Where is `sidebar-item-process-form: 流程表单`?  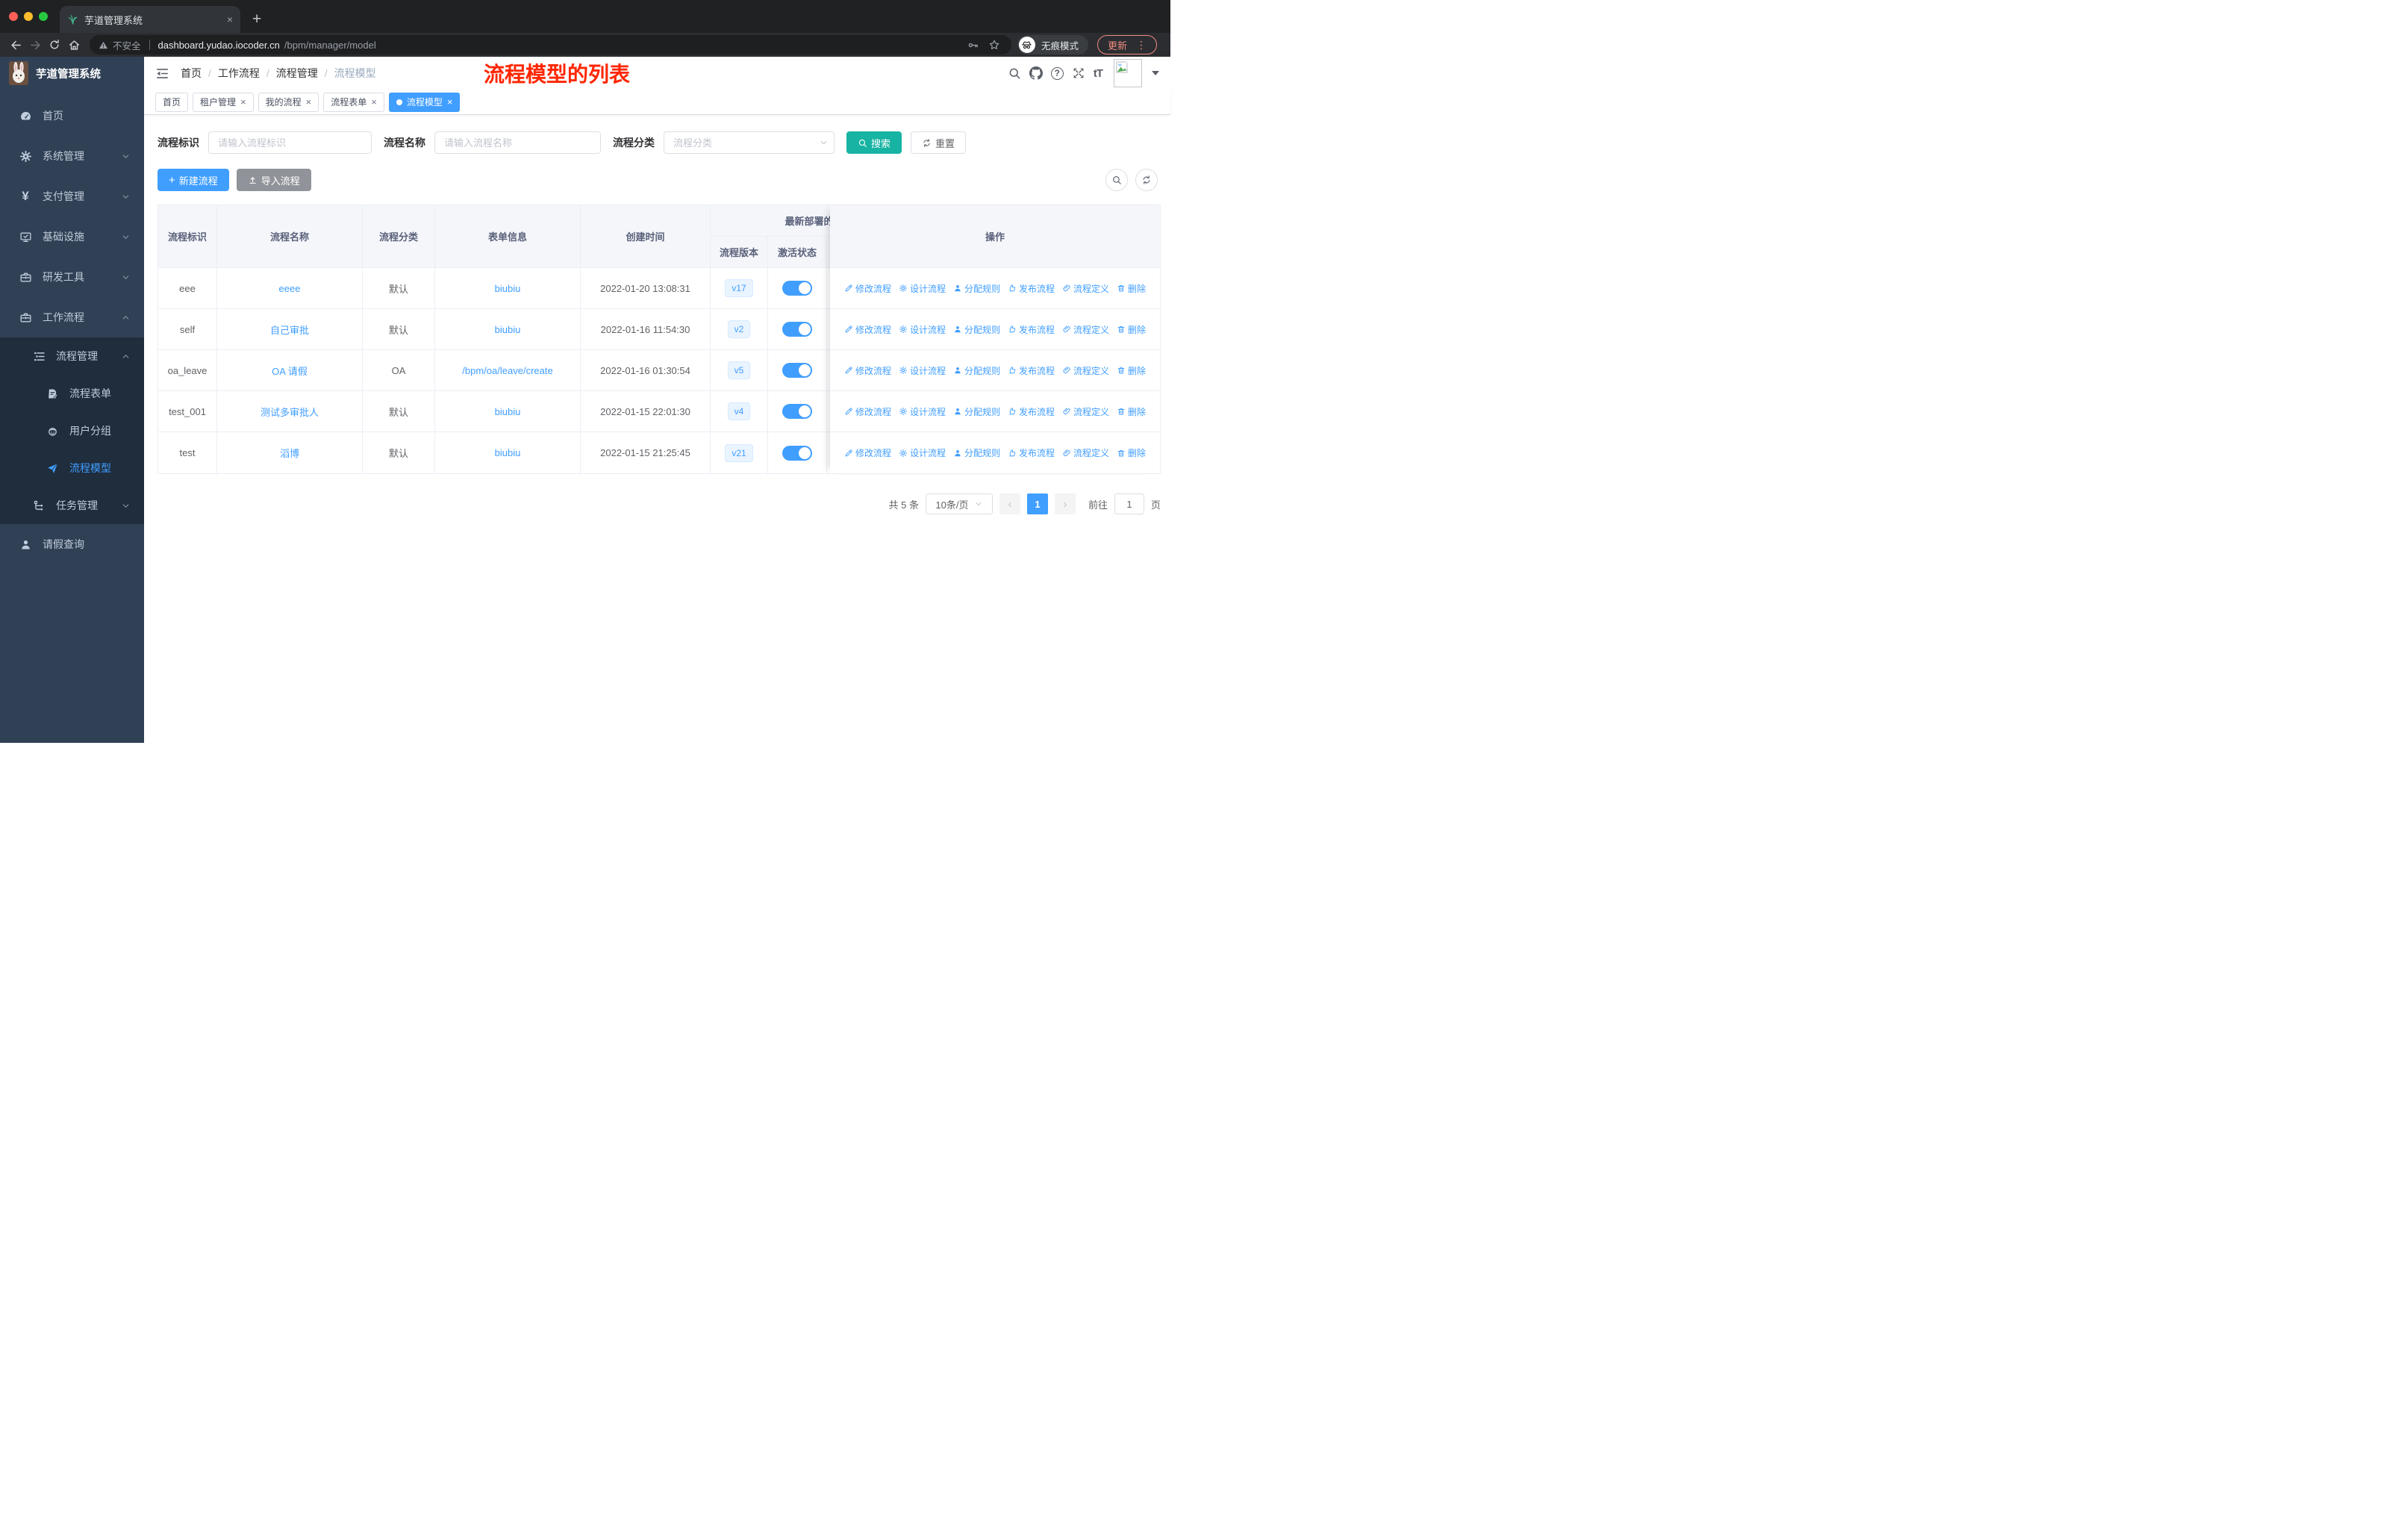
sidebar-item-process-form: 流程表单 is located at coordinates (72, 394).